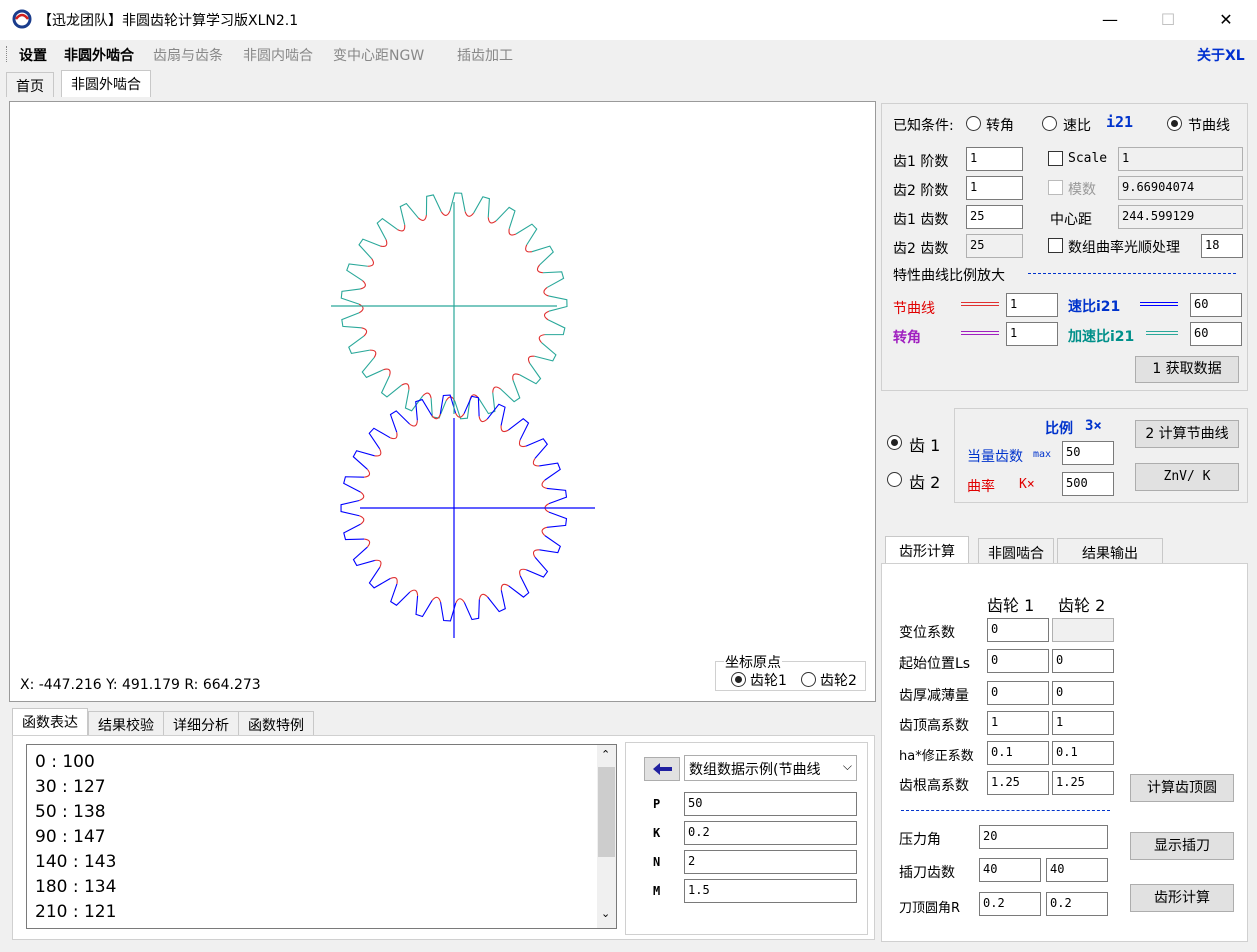  Describe the element at coordinates (1083, 723) in the screenshot. I see `addendum-coef-g2-input: 1` at that location.